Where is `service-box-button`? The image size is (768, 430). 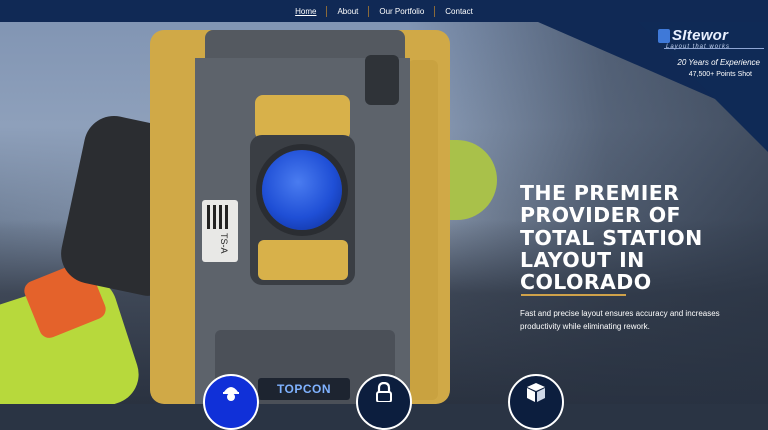 service-box-button is located at coordinates (536, 402).